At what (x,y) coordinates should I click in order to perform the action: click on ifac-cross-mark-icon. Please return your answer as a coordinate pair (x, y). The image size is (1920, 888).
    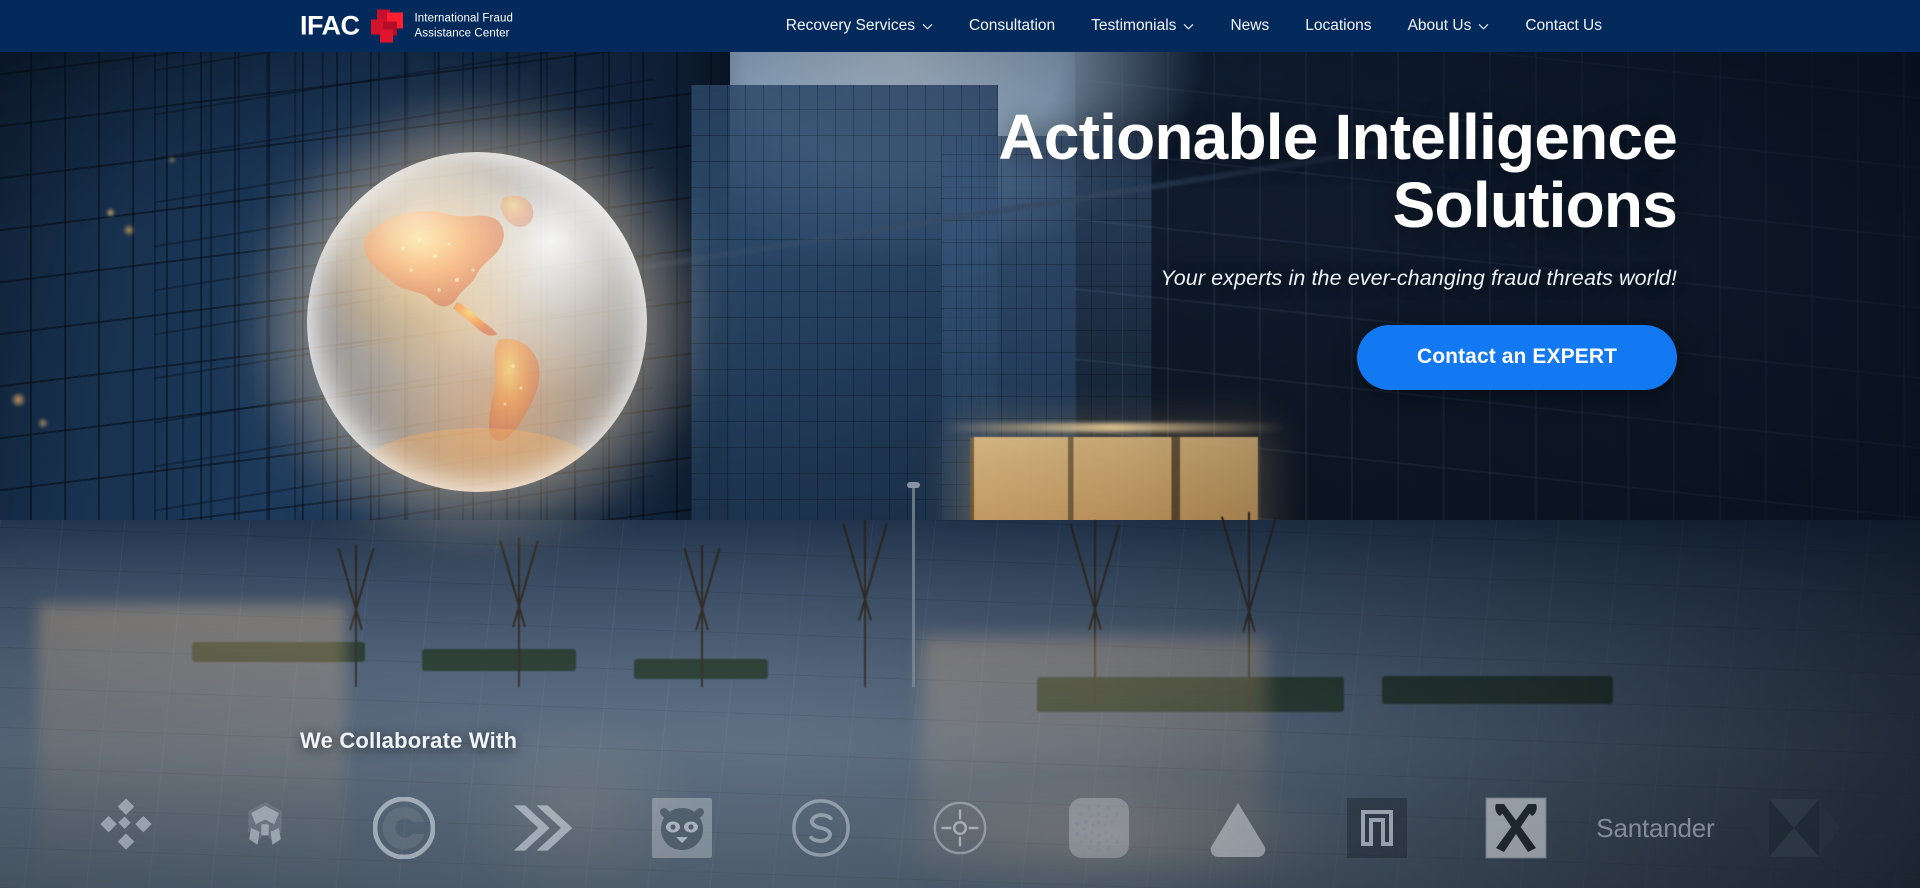
    Looking at the image, I should click on (387, 26).